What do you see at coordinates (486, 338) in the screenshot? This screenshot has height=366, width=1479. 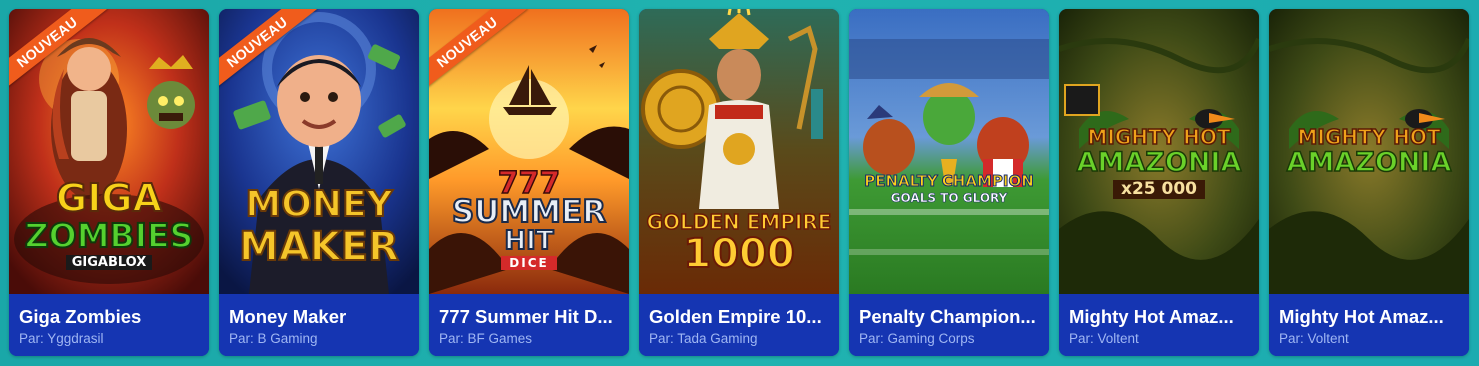 I see `game-provider: Par: BF Games` at bounding box center [486, 338].